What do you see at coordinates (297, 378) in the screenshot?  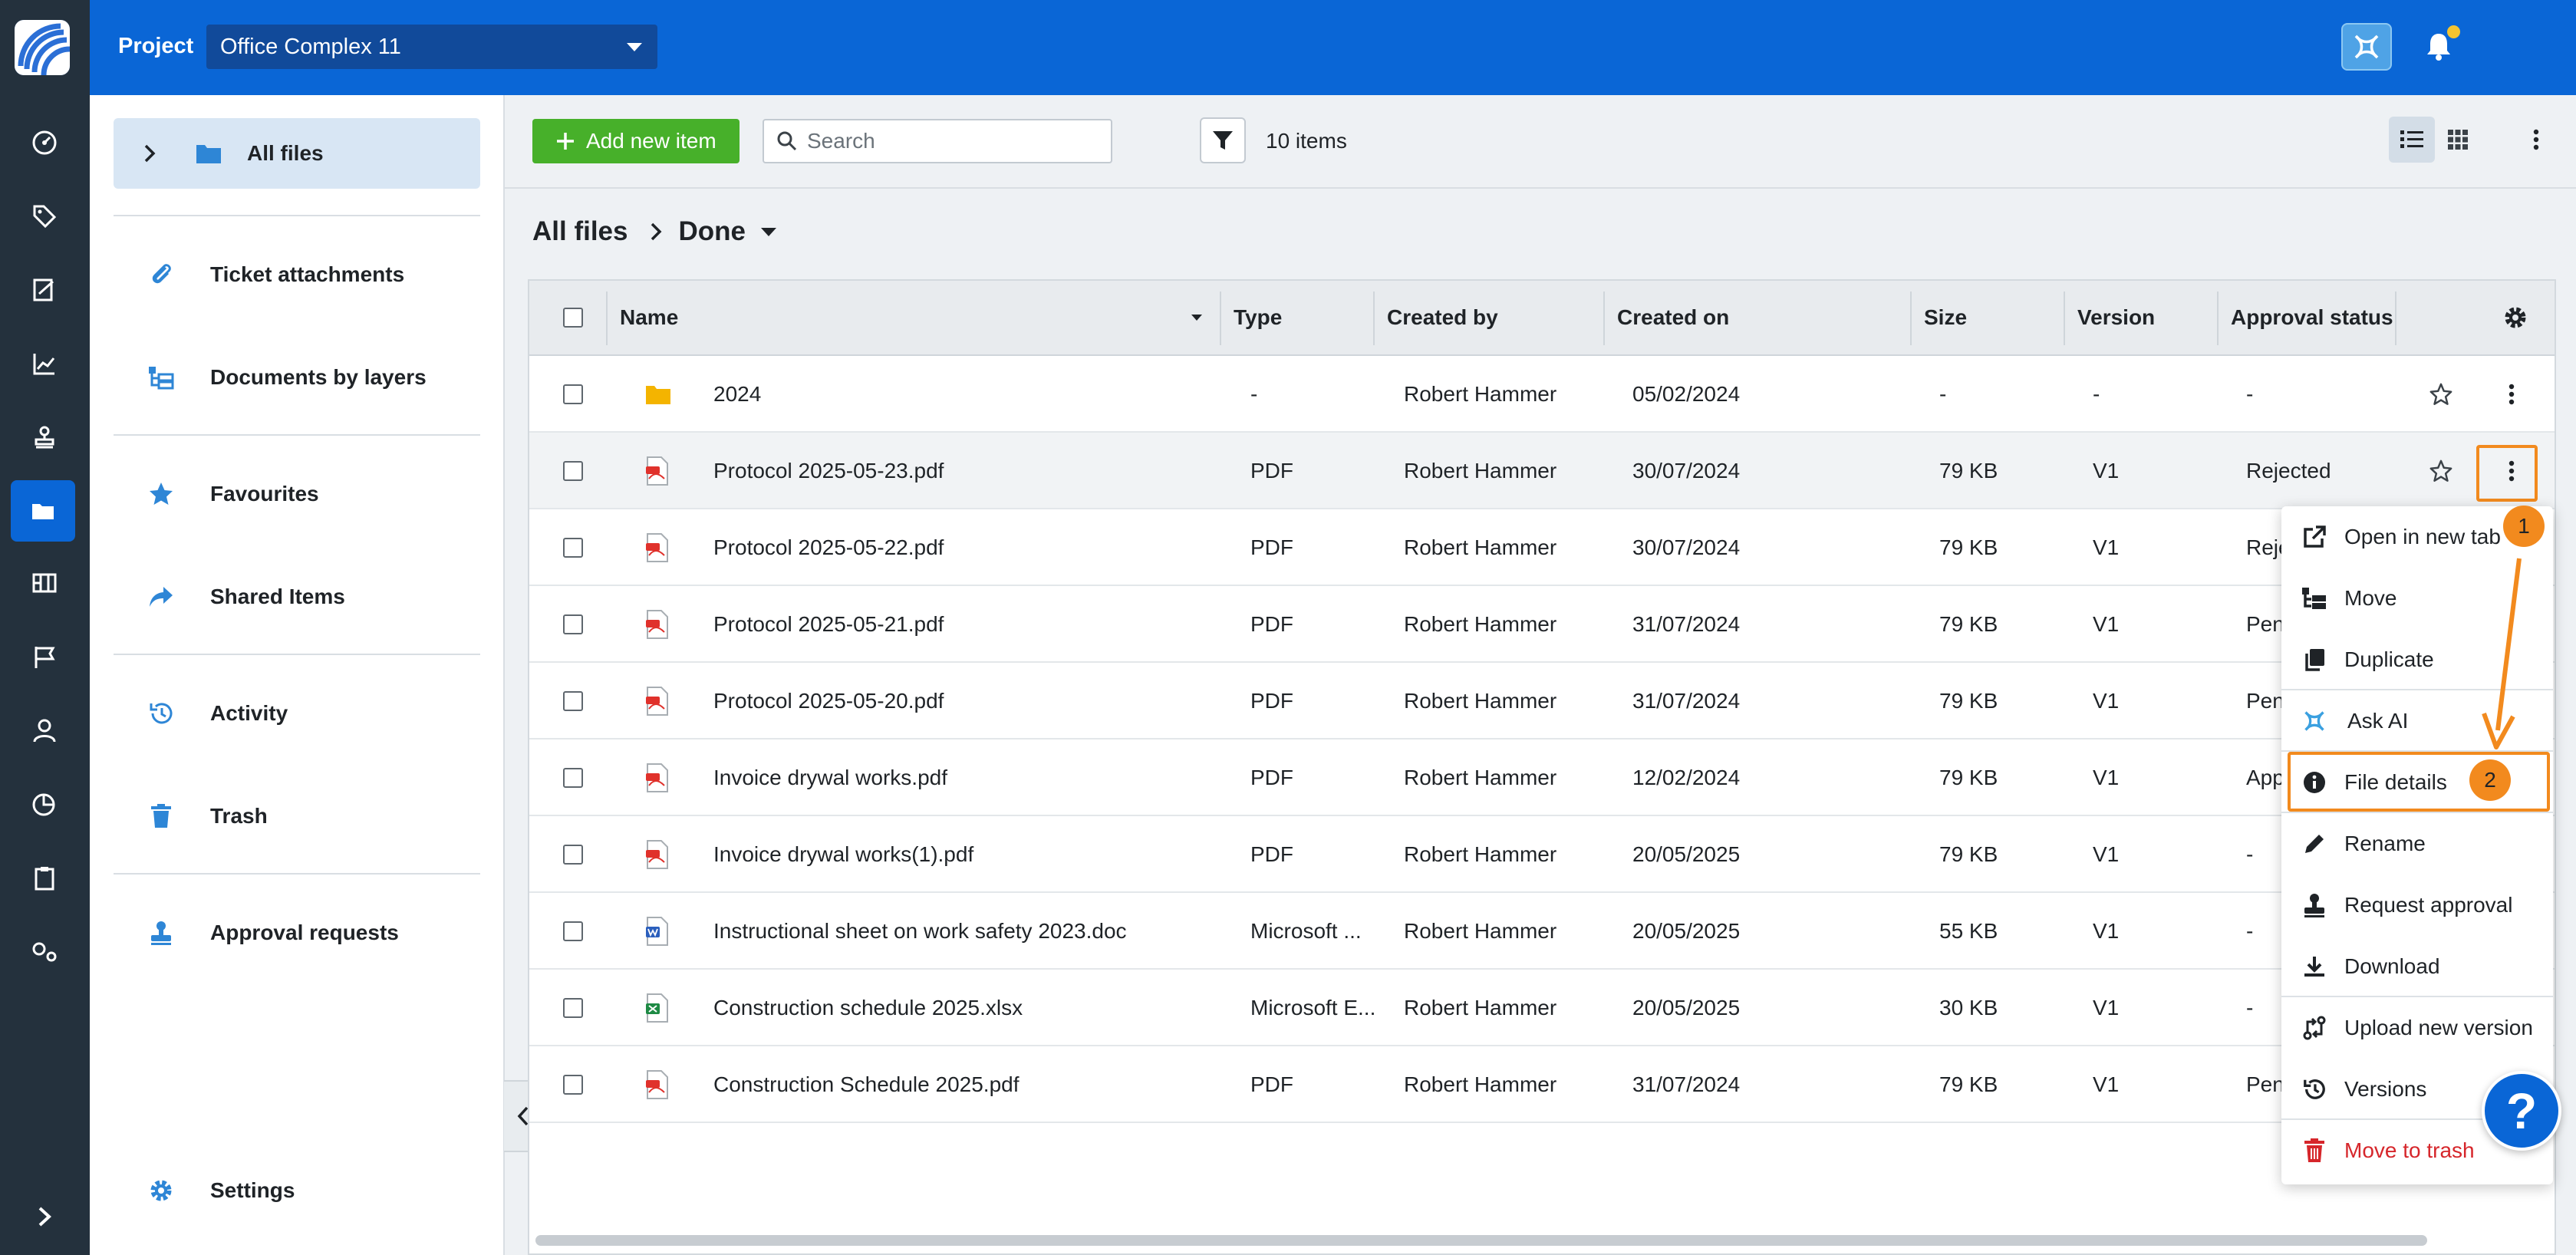 I see `sidebar-item-documents-by-layers: Documents by layers` at bounding box center [297, 378].